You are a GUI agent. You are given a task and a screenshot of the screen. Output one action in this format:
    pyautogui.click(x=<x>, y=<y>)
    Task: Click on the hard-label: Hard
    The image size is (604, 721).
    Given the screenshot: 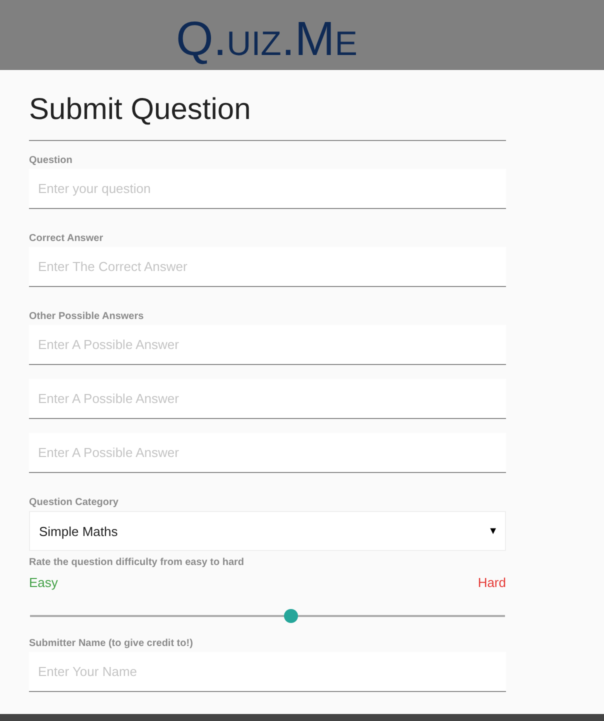 What is the action you would take?
    pyautogui.click(x=492, y=582)
    